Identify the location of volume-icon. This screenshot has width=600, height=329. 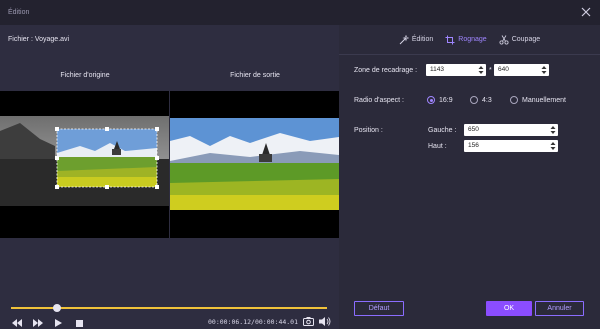
(325, 321).